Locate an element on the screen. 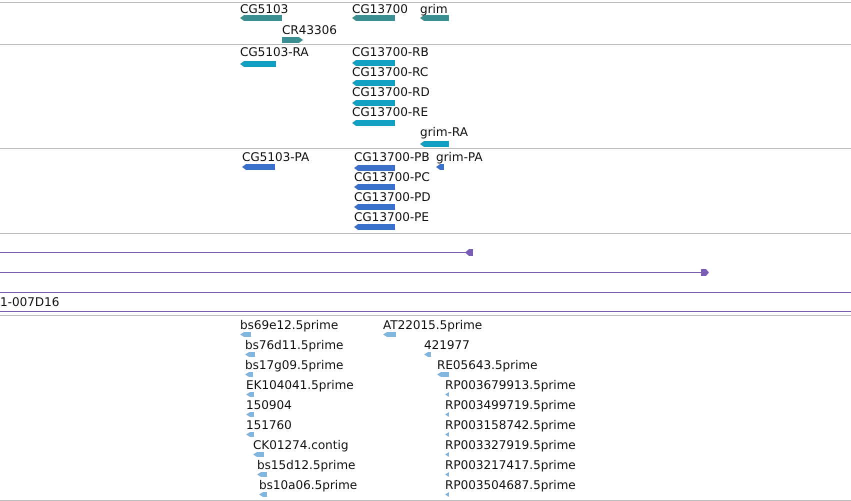  est-label: bs15d12.5prime is located at coordinates (306, 465).